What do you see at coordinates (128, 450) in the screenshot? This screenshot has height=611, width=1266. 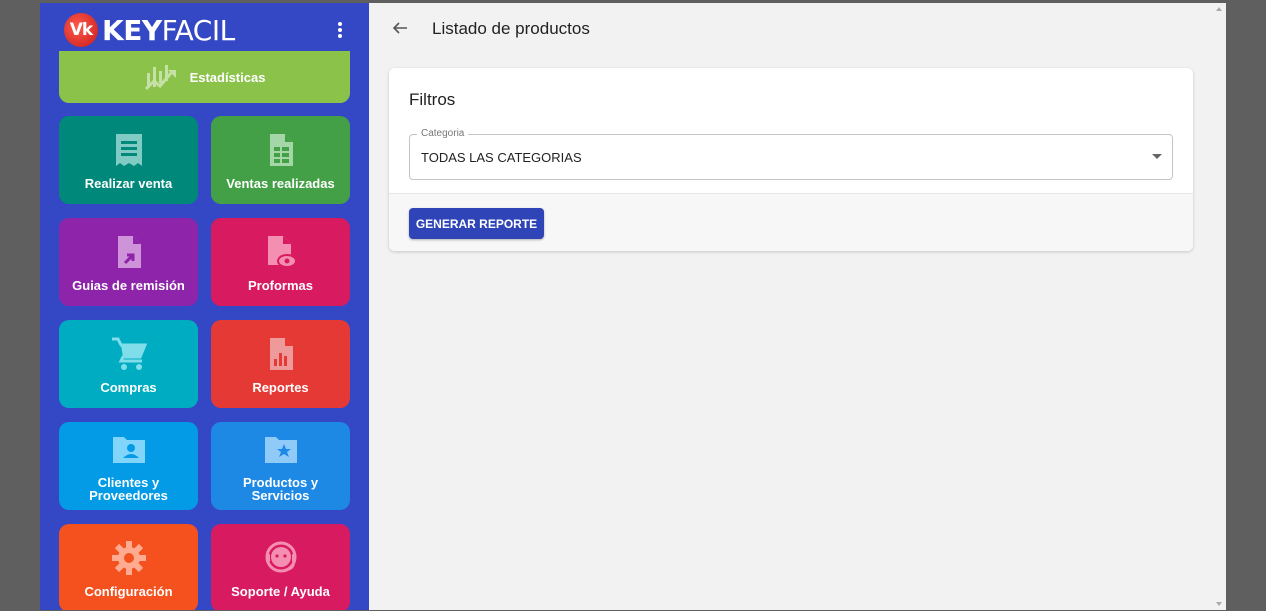 I see `folder-person-icon` at bounding box center [128, 450].